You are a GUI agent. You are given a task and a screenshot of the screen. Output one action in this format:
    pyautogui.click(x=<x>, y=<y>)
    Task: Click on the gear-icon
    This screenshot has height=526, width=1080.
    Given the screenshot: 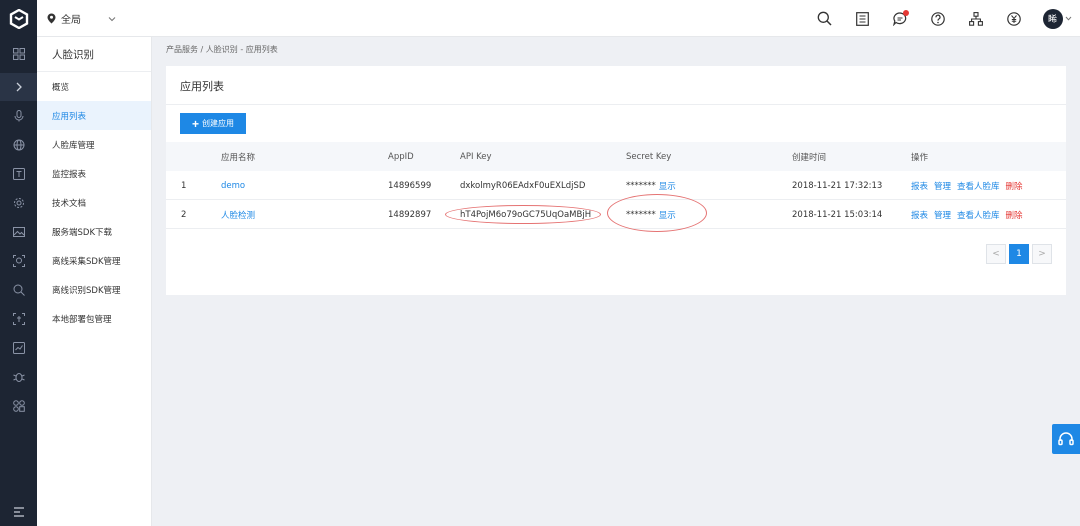 What is the action you would take?
    pyautogui.click(x=18, y=203)
    